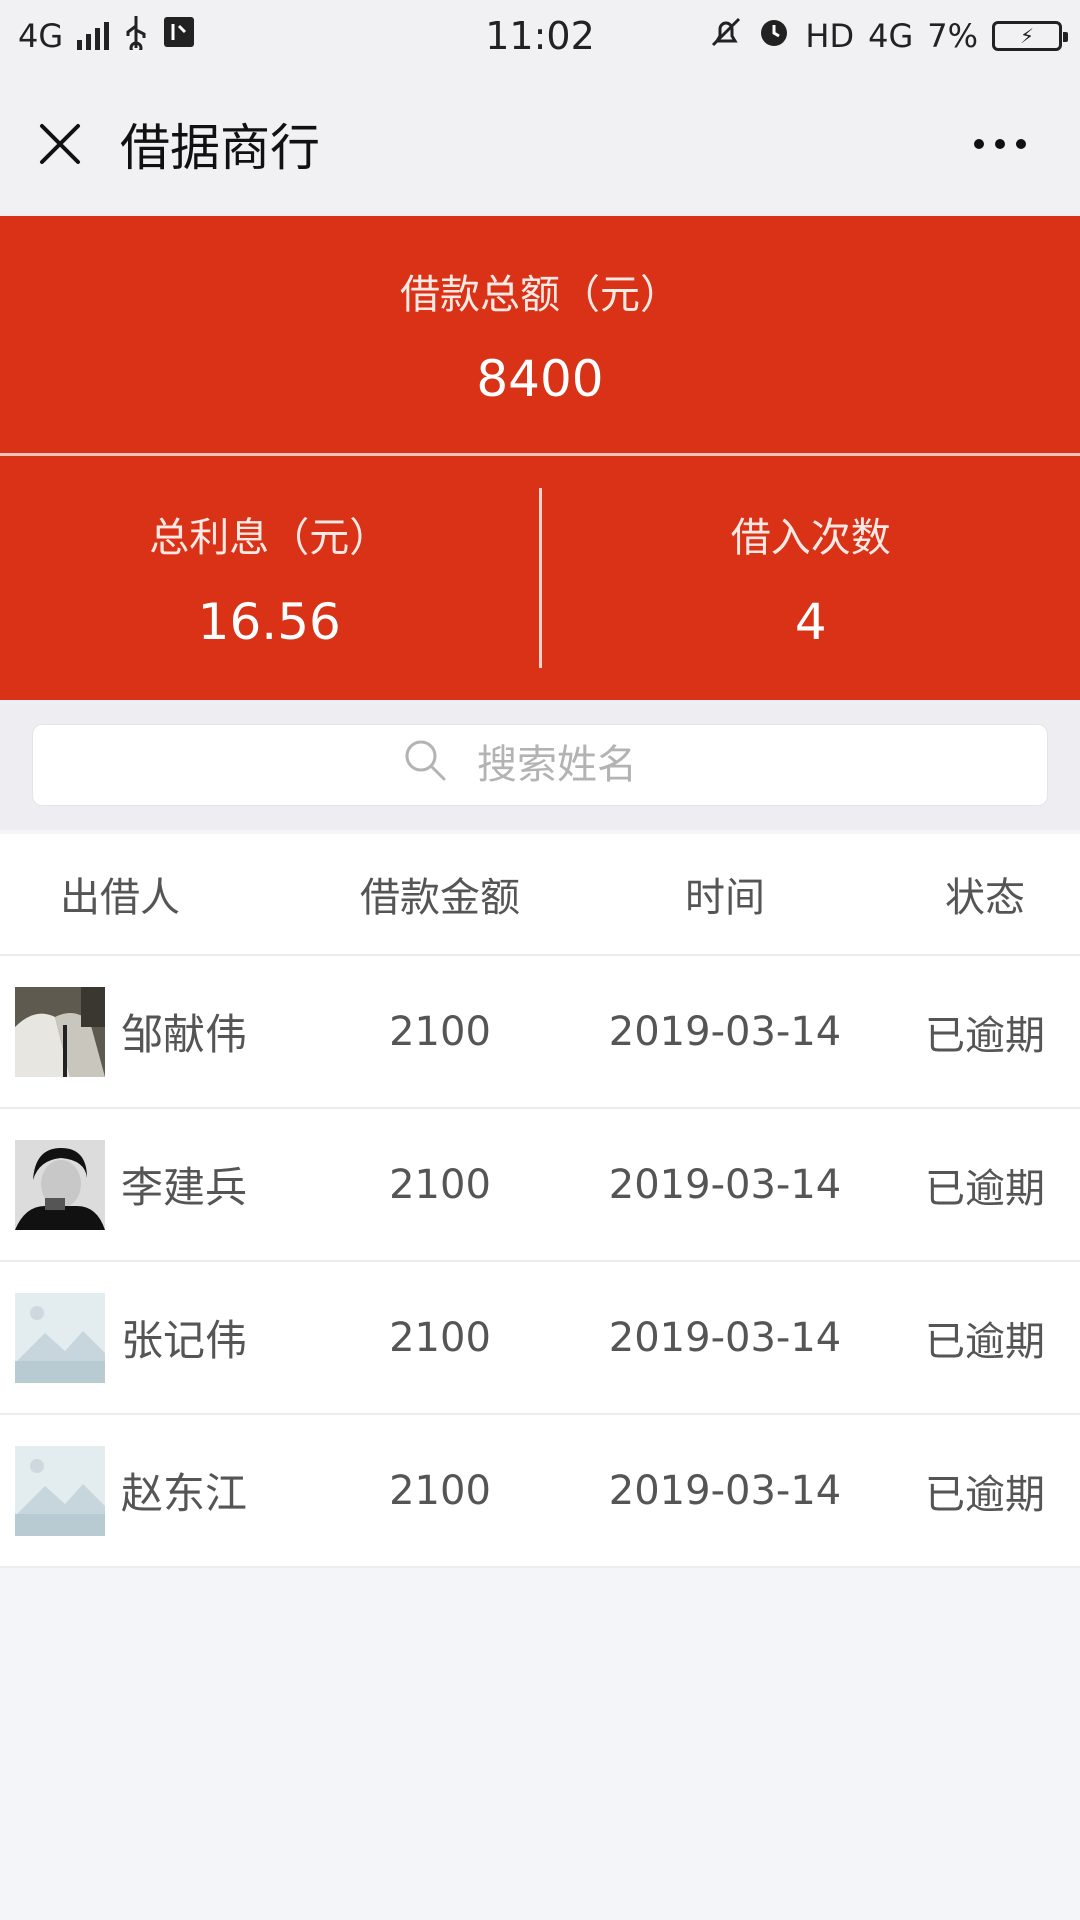 The height and width of the screenshot is (1920, 1080). What do you see at coordinates (774, 36) in the screenshot?
I see `alarm-icon` at bounding box center [774, 36].